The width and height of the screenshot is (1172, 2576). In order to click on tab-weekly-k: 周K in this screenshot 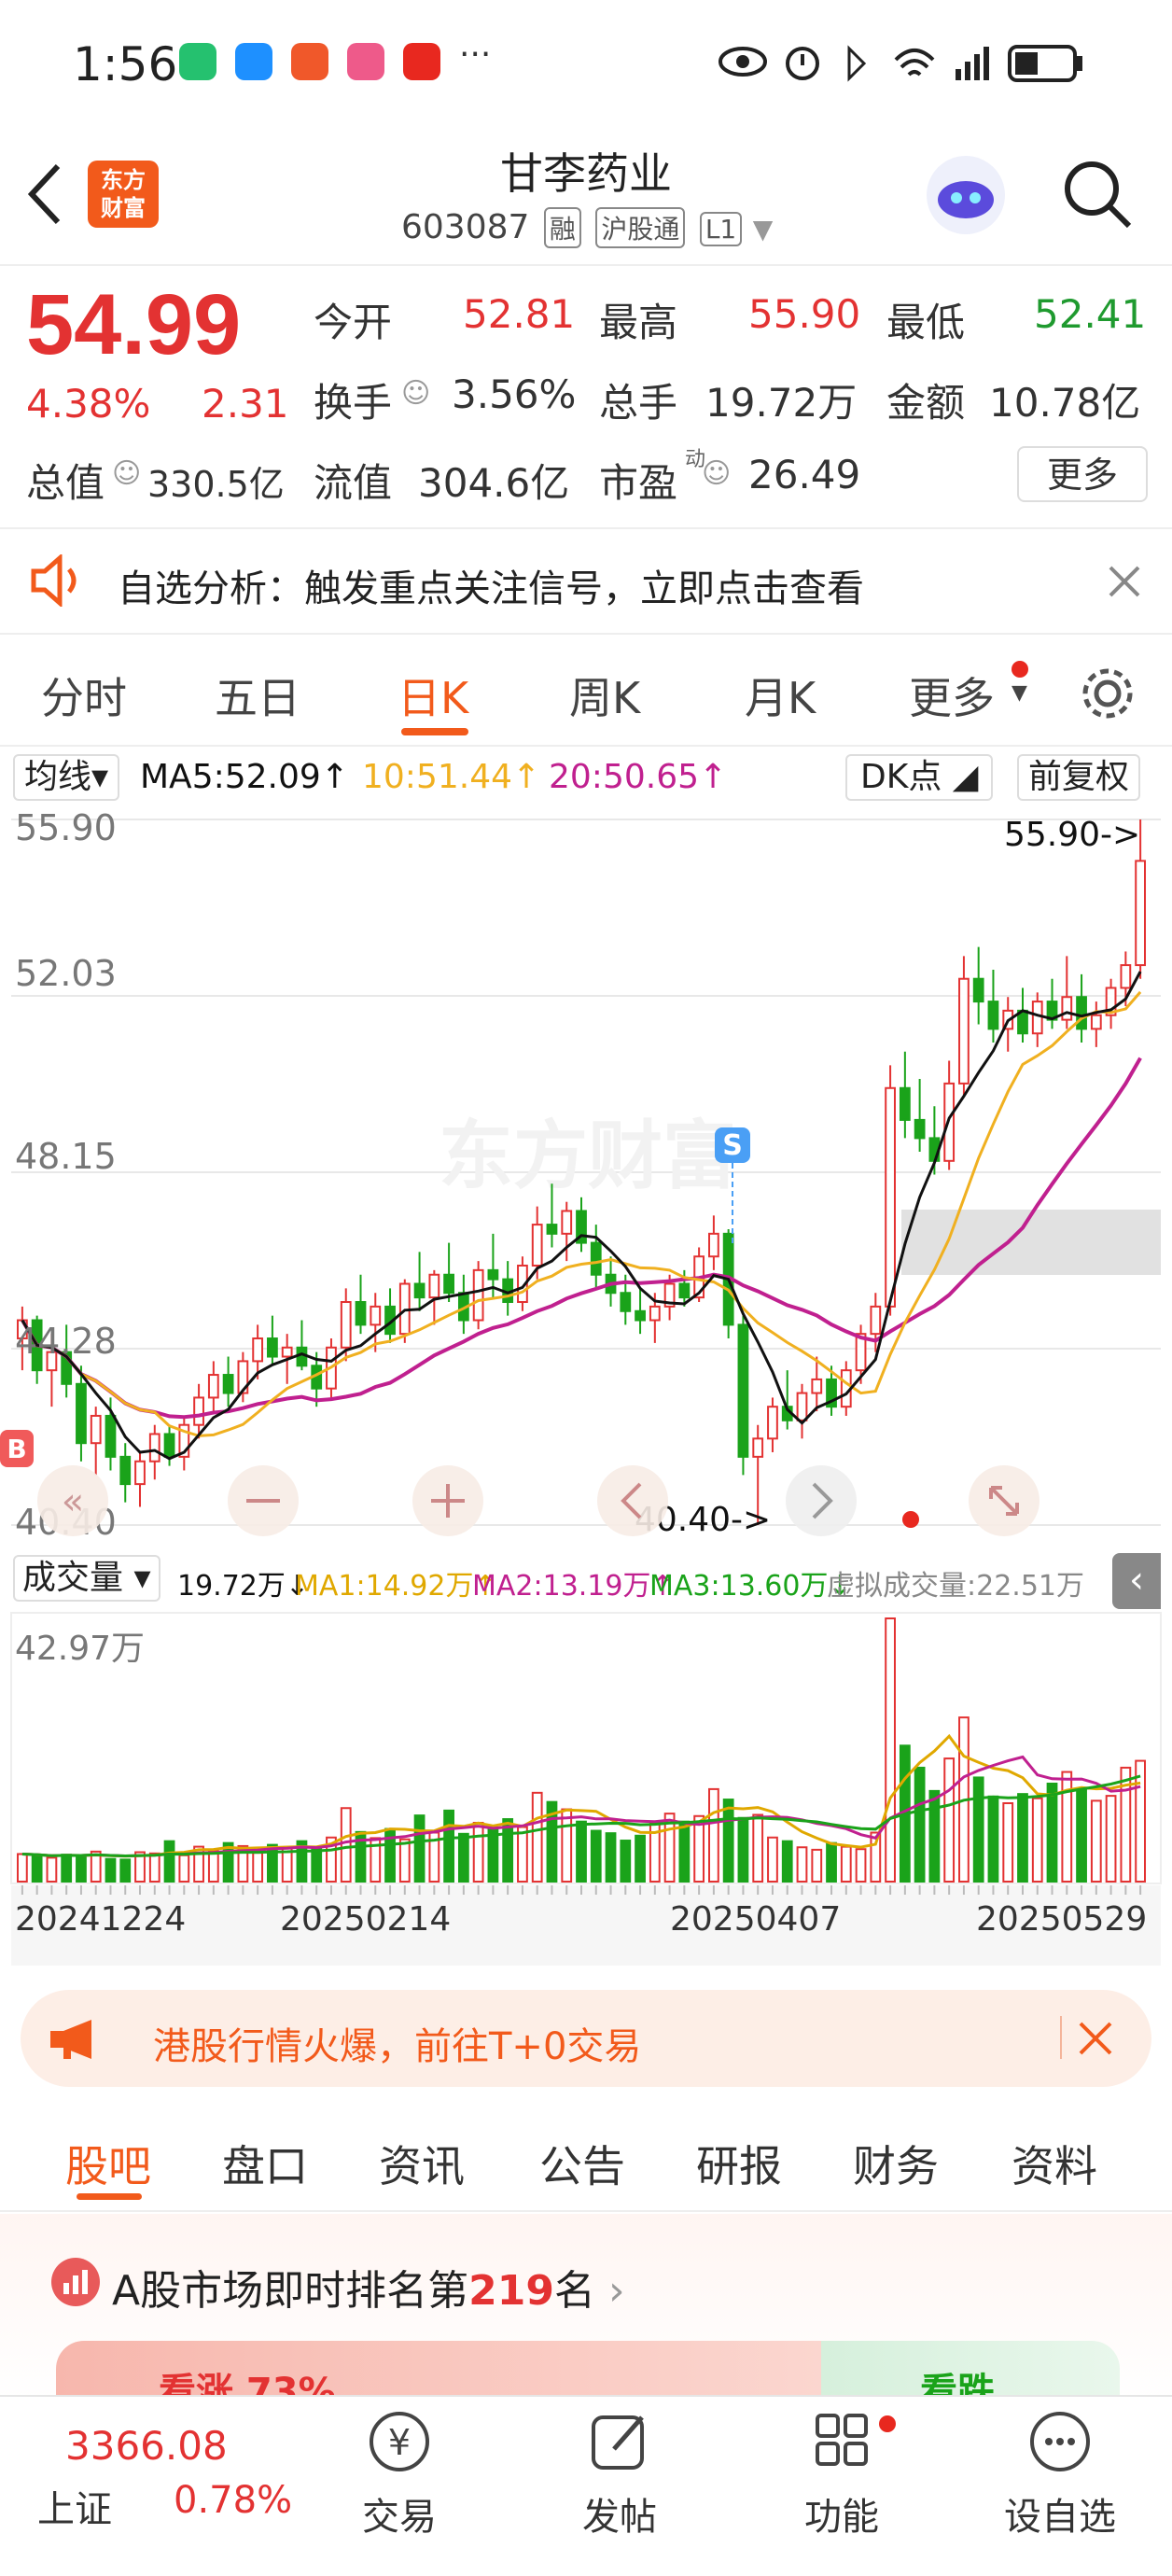, I will do `click(604, 695)`.